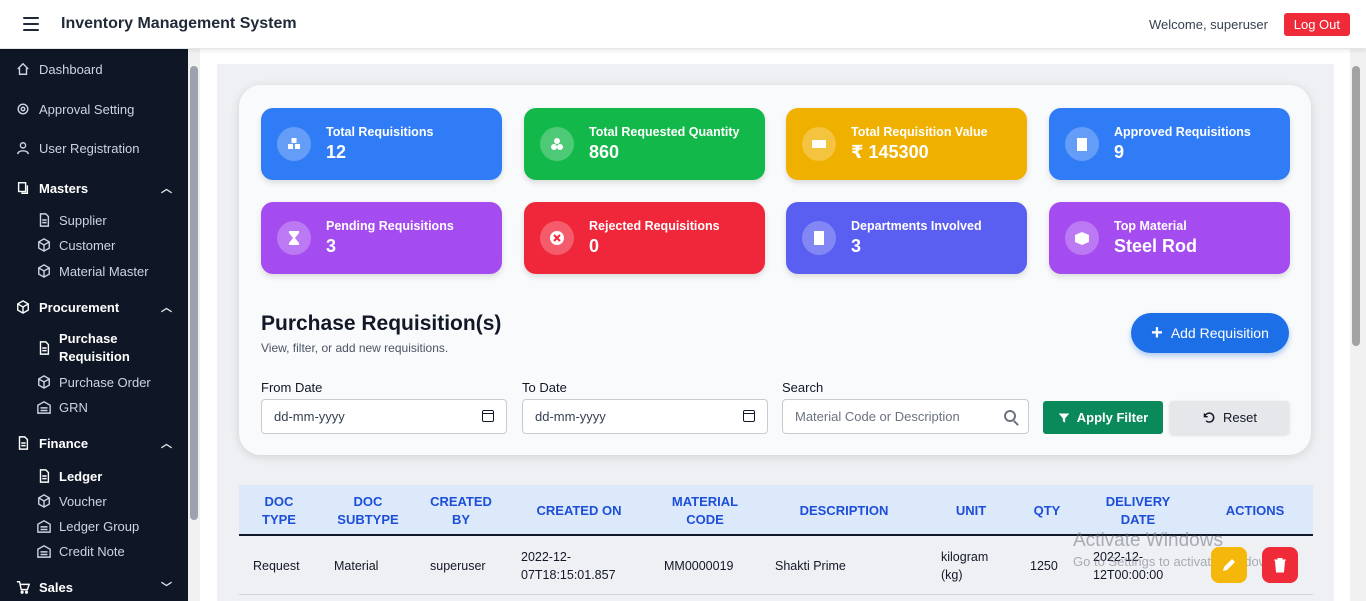 This screenshot has width=1366, height=601. Describe the element at coordinates (94, 271) in the screenshot. I see `sidebar-item-material-master: Material Master` at that location.